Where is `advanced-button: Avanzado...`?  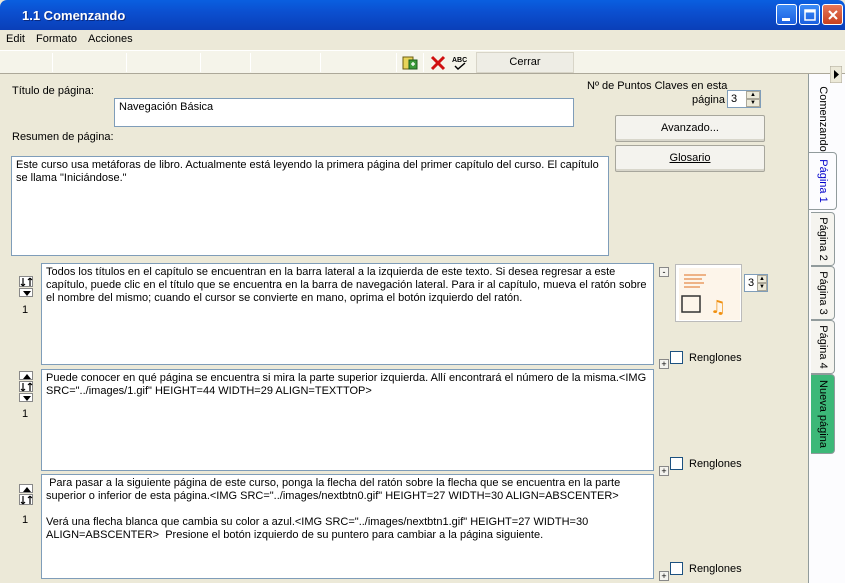 advanced-button: Avanzado... is located at coordinates (690, 128).